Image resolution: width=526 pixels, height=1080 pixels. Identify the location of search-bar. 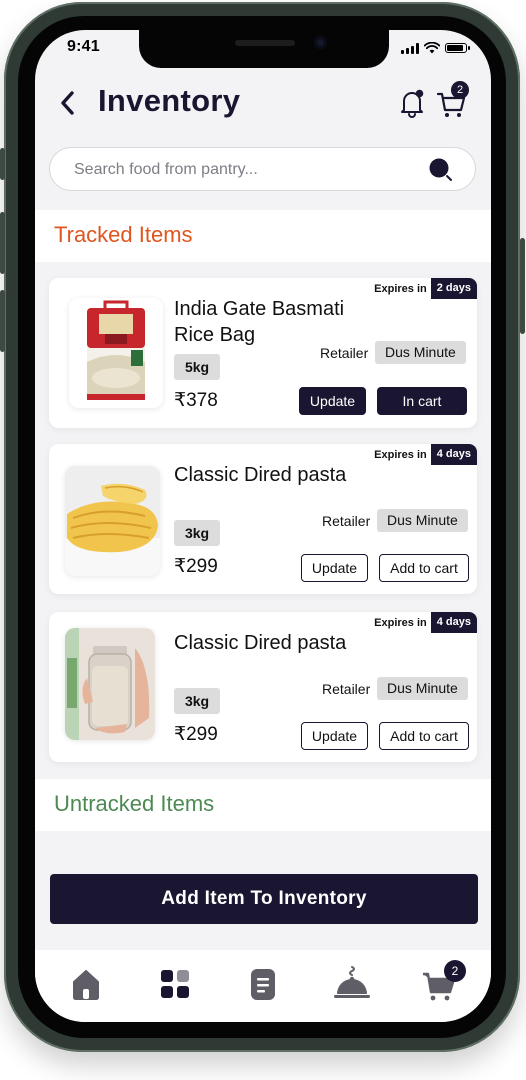
(262, 169).